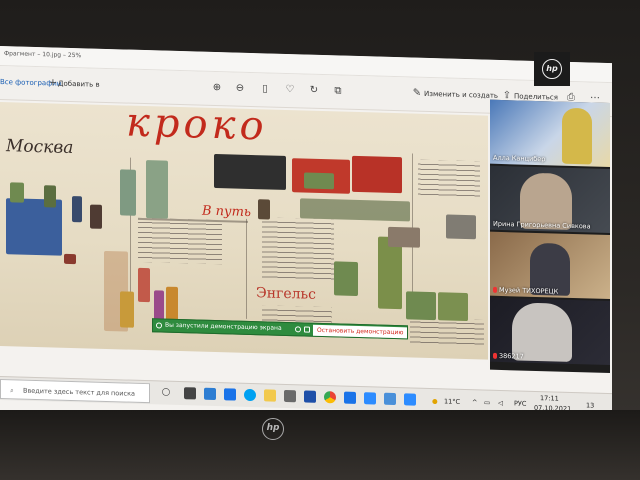  I want to click on task-view-app-icon, so click(190, 393).